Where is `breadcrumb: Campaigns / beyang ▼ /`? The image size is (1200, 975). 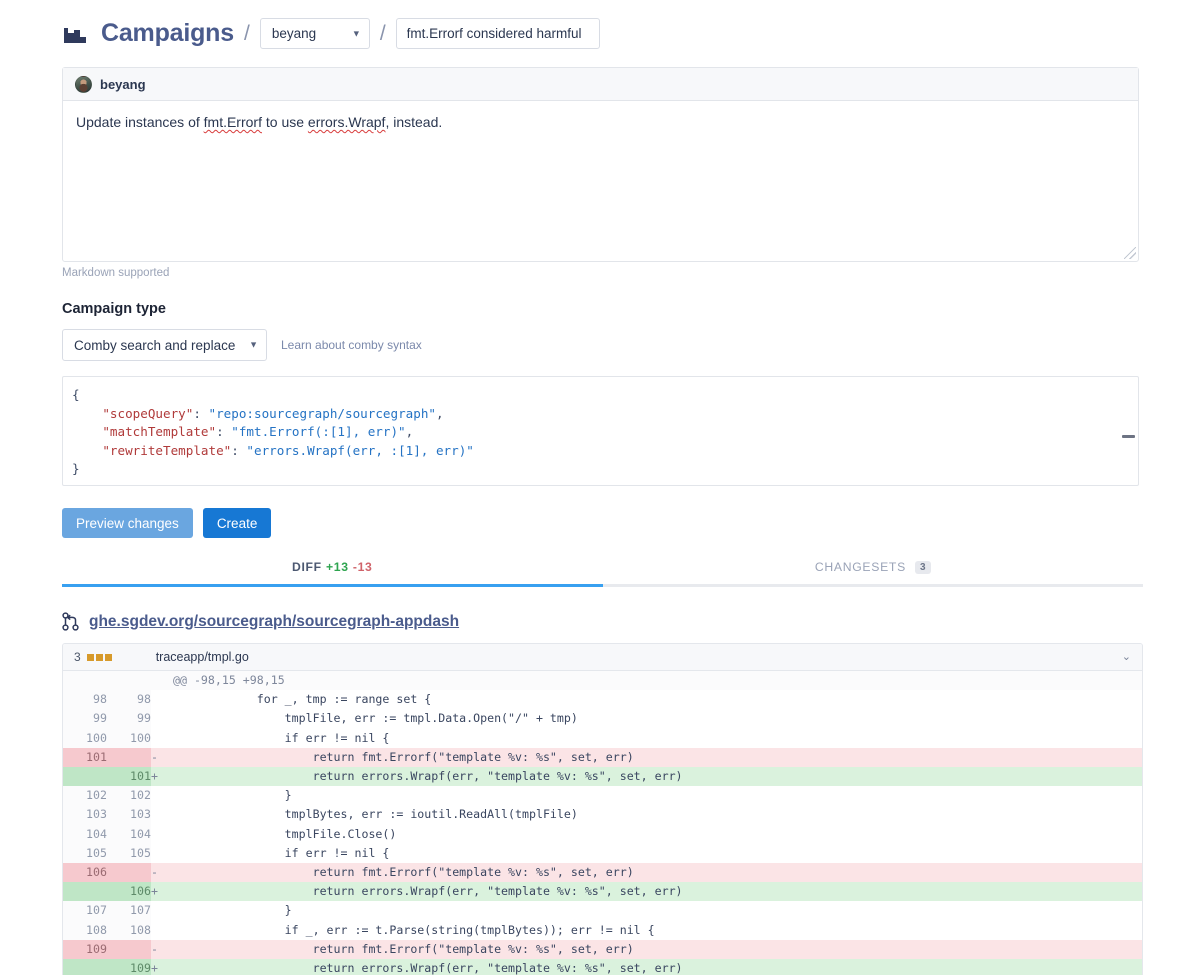
breadcrumb: Campaigns / beyang ▼ / is located at coordinates (600, 29).